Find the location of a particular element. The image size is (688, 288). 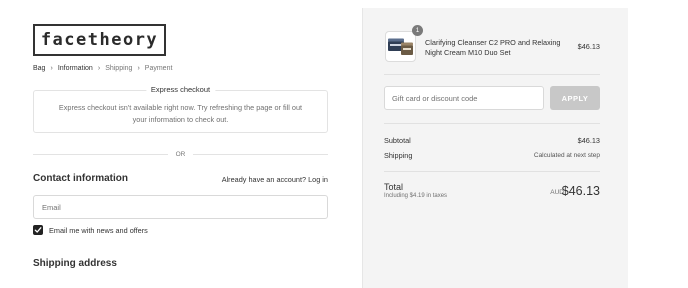

product-jars-icon is located at coordinates (400, 46).